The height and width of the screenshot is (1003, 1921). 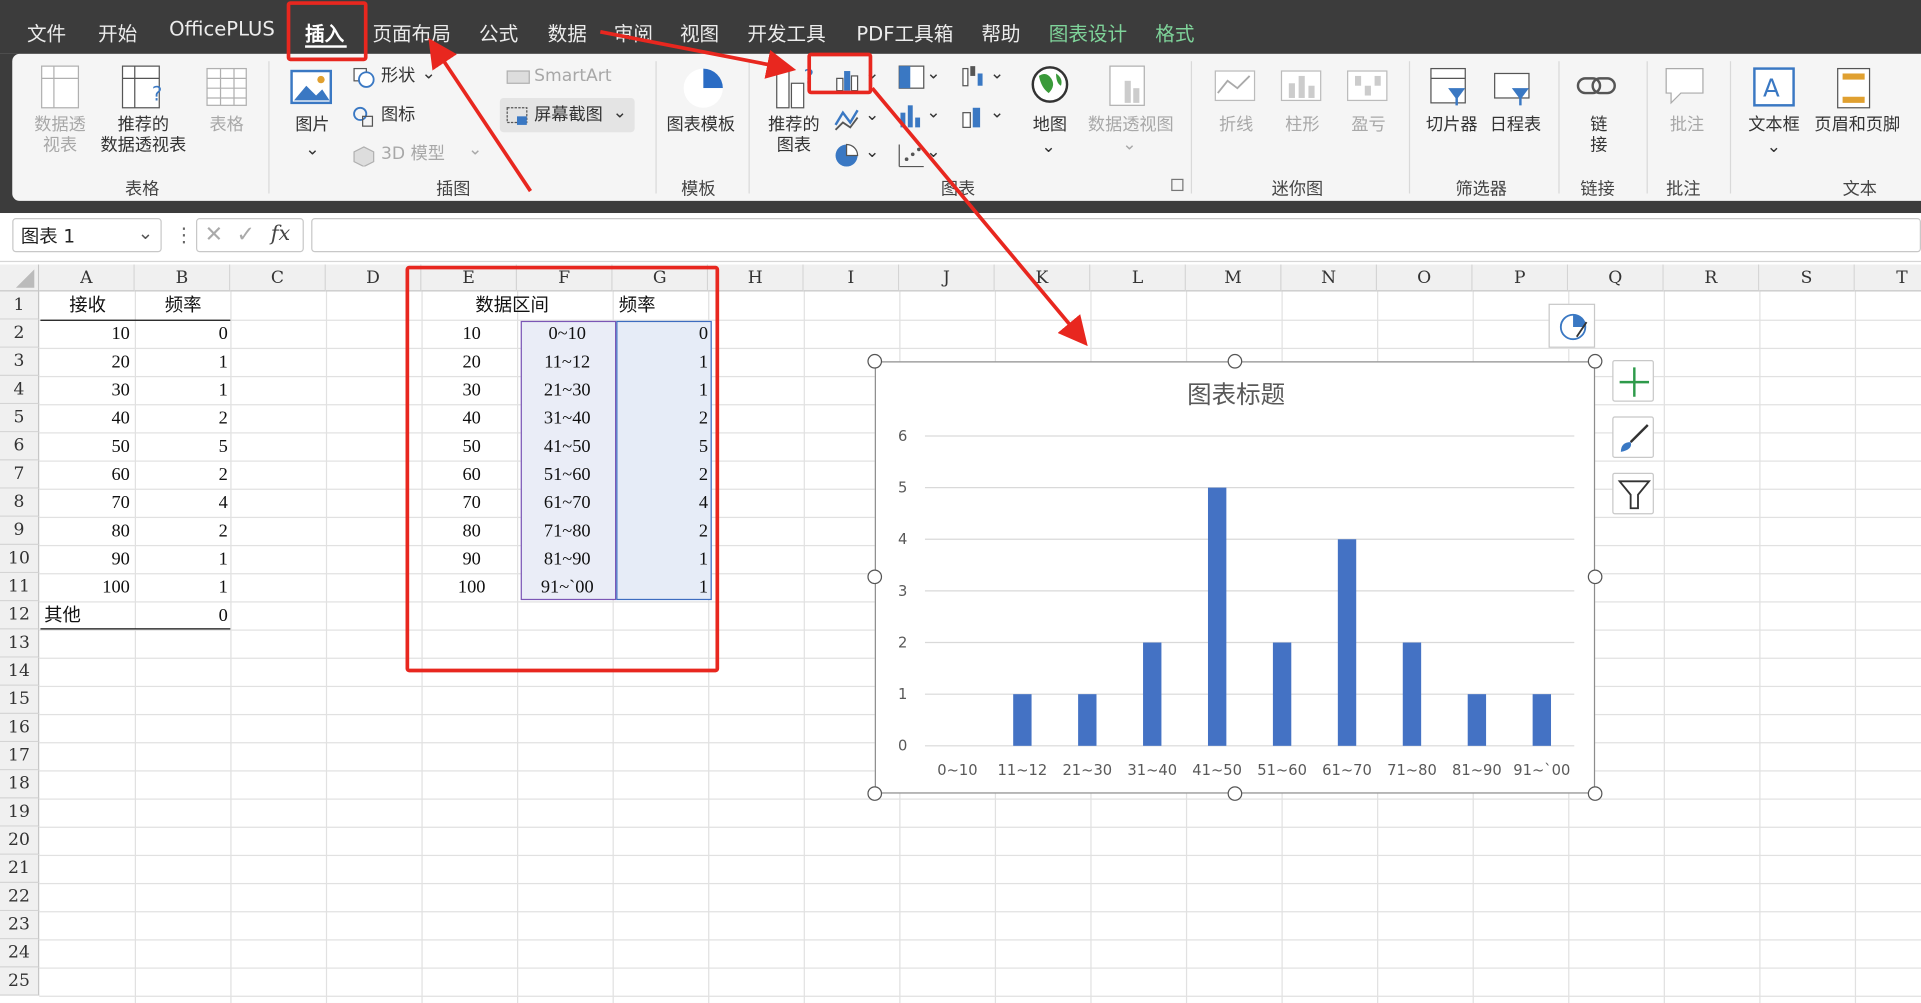 I want to click on plus-icon, so click(x=1634, y=382).